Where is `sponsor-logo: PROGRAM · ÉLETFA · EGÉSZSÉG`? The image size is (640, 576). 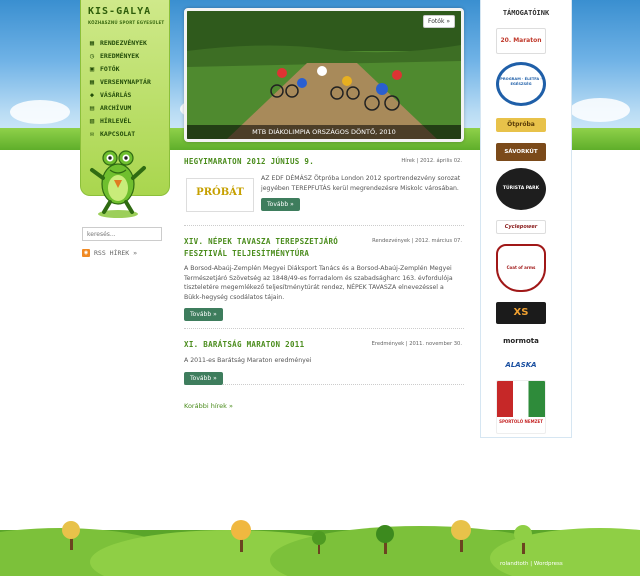
sponsor-logo: PROGRAM · ÉLETFA · EGÉSZSÉG is located at coordinates (521, 84).